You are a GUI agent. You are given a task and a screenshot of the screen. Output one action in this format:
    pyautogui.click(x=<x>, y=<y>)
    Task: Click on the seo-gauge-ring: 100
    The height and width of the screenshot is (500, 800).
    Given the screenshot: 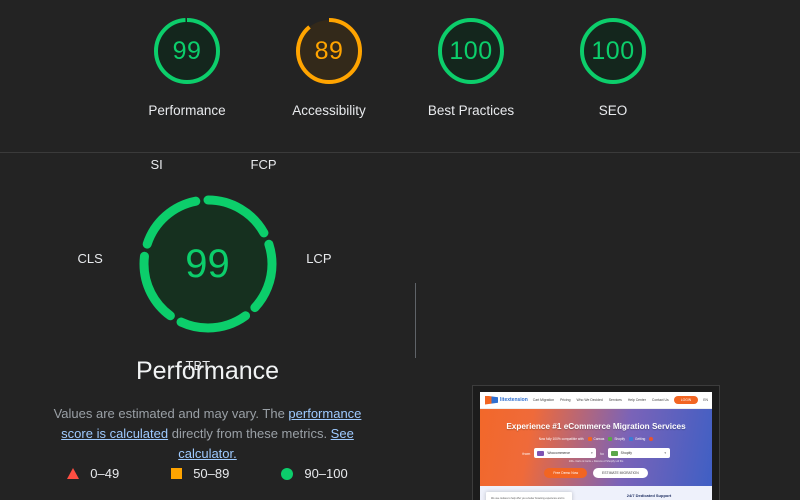 What is the action you would take?
    pyautogui.click(x=613, y=51)
    